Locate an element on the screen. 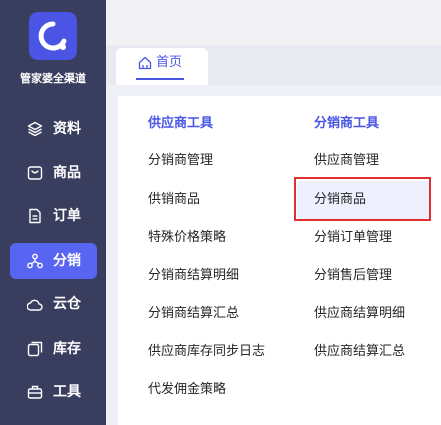  menu-link: 供应商管理 is located at coordinates (346, 161).